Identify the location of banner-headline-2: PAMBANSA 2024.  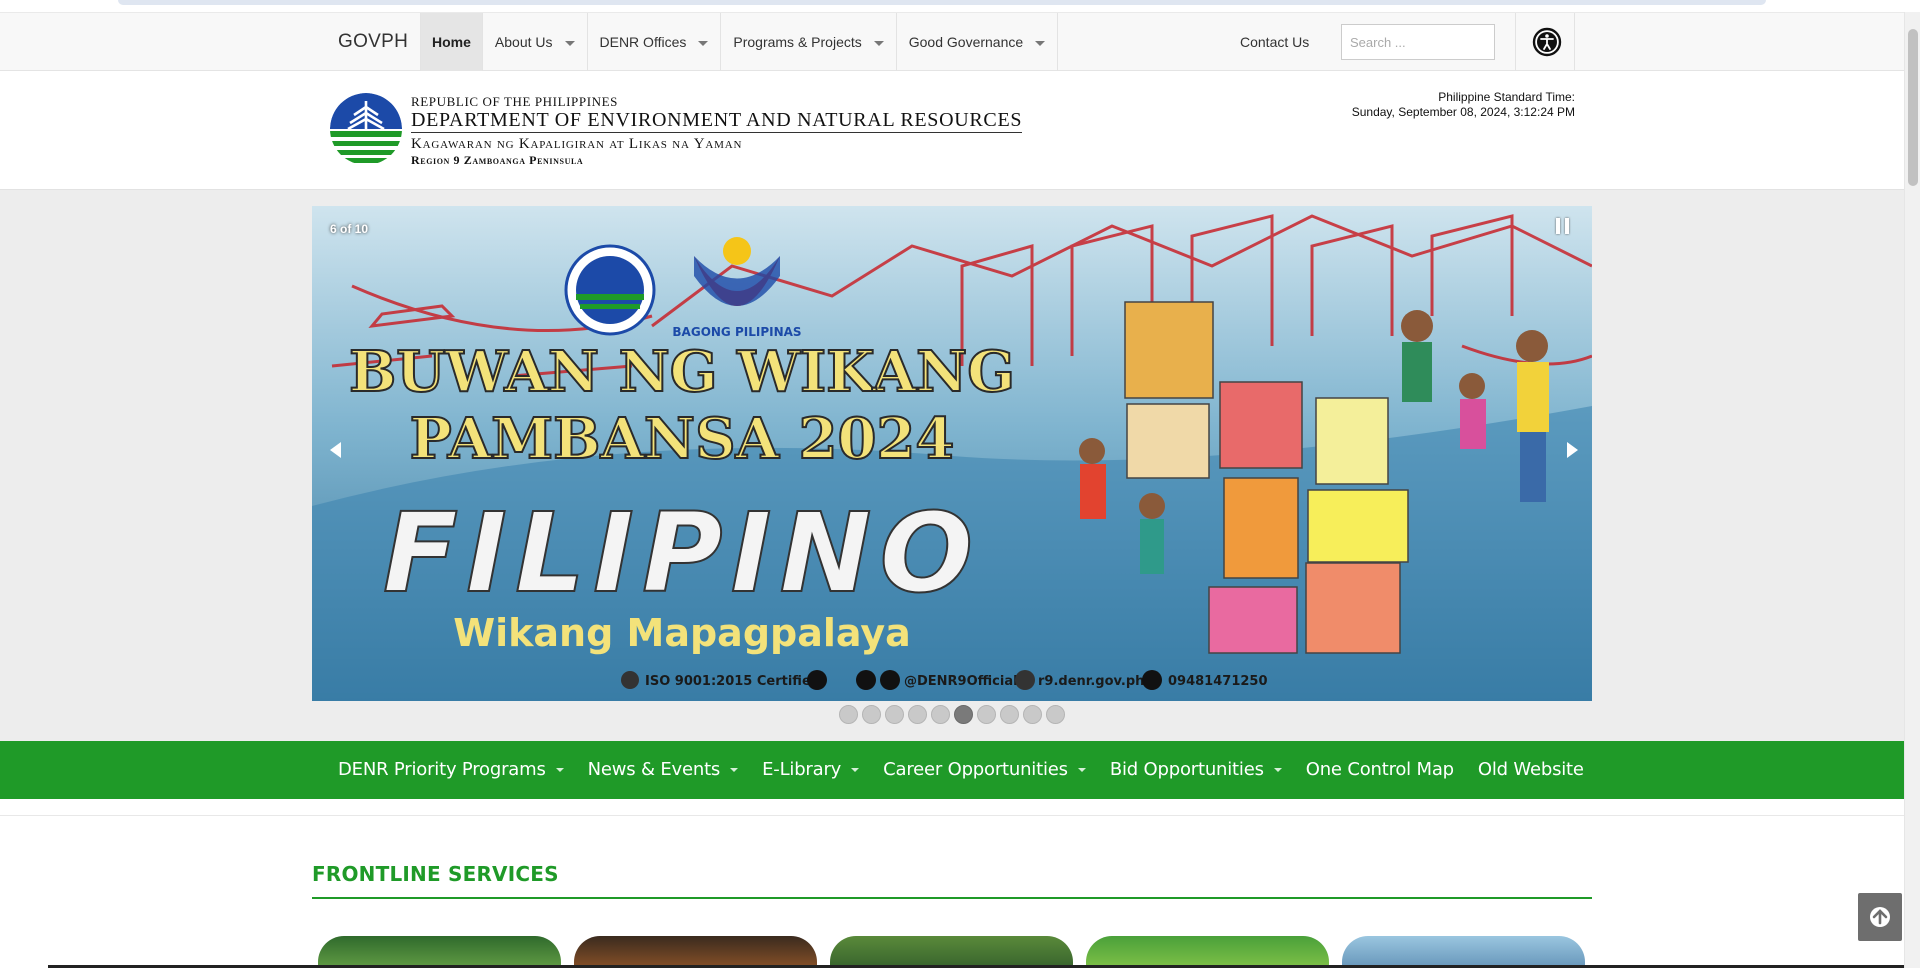
(682, 439).